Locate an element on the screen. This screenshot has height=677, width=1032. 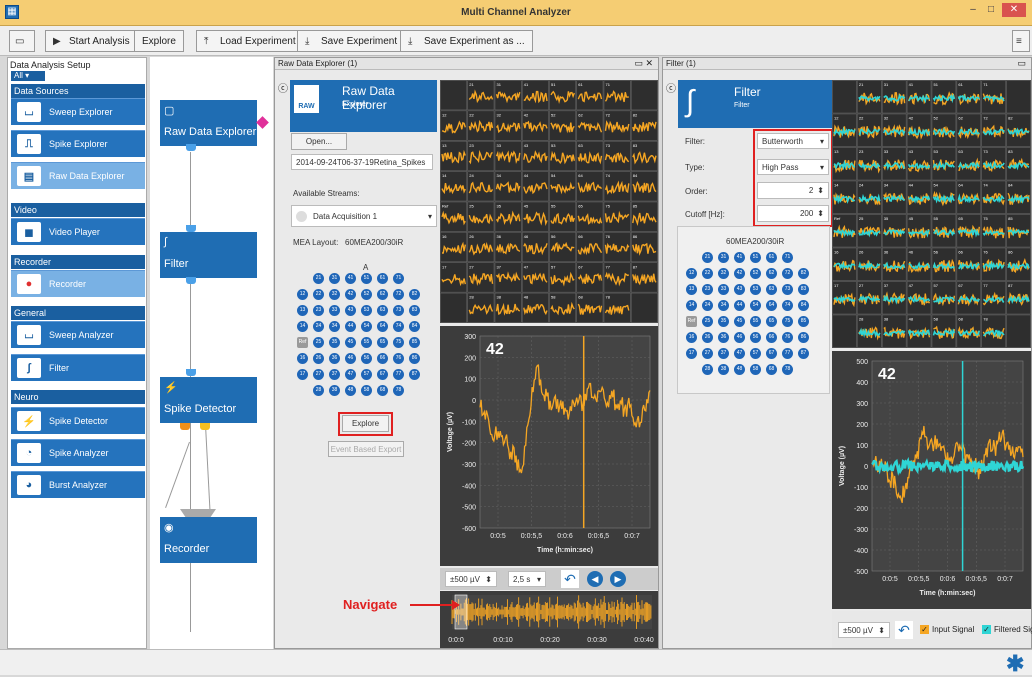
channel-button: 22 is located at coordinates (318, 294).